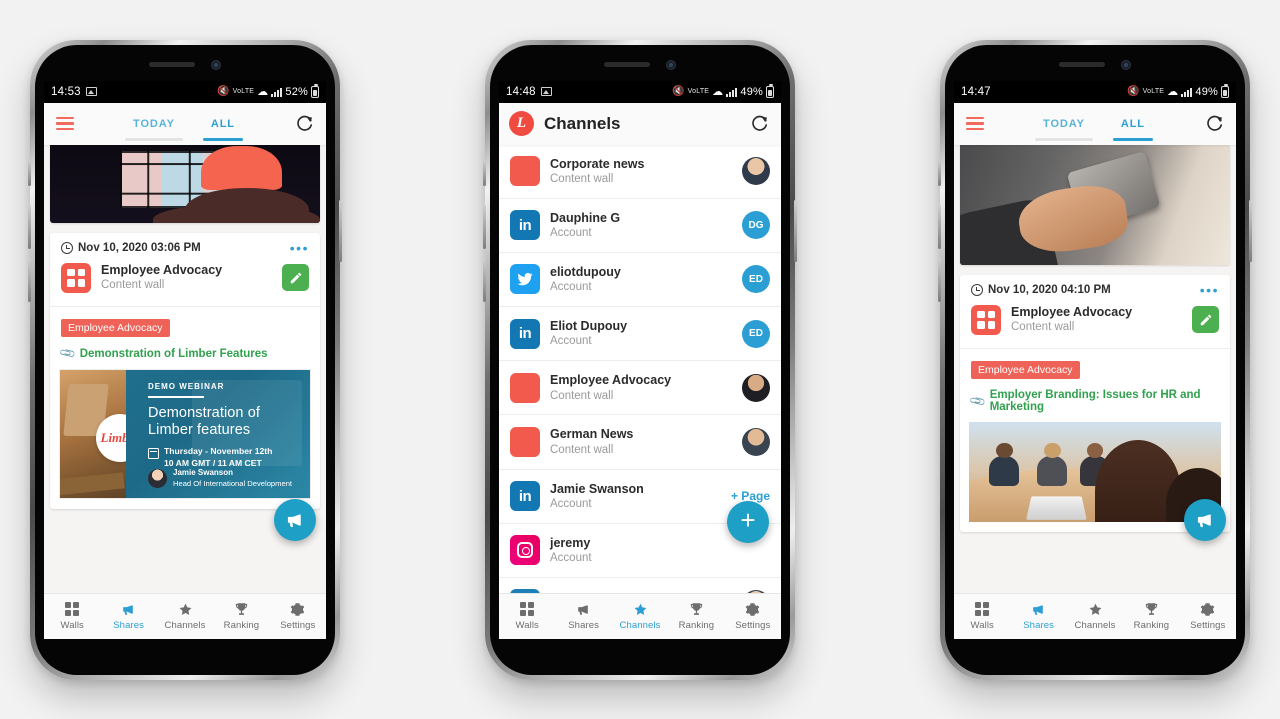  Describe the element at coordinates (1126, 64) in the screenshot. I see `front-camera-icon` at that location.